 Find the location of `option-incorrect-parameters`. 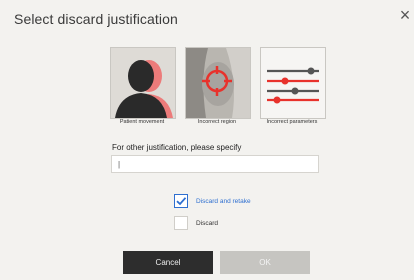

option-incorrect-parameters is located at coordinates (293, 83).